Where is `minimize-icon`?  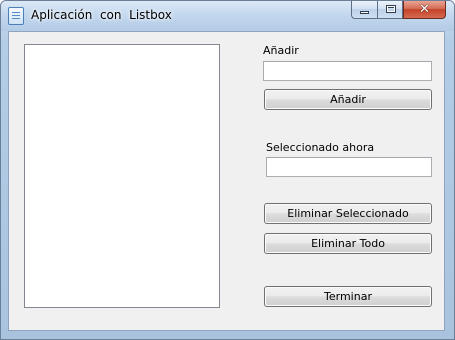 minimize-icon is located at coordinates (364, 12).